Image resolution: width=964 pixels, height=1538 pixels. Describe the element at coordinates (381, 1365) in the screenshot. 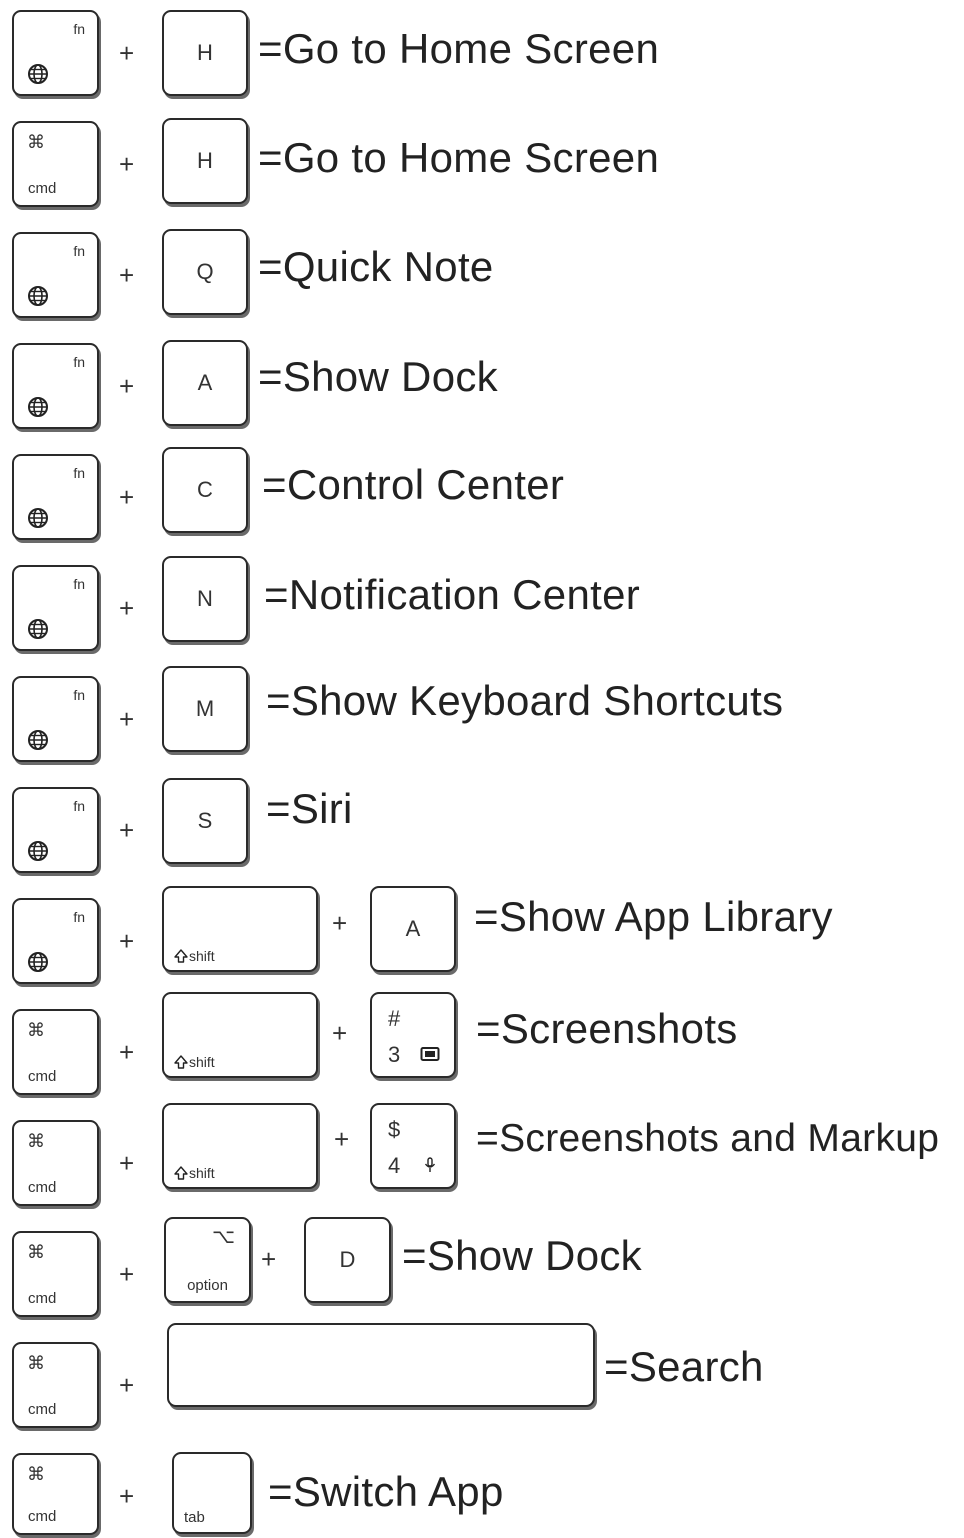

I see `space-key` at that location.